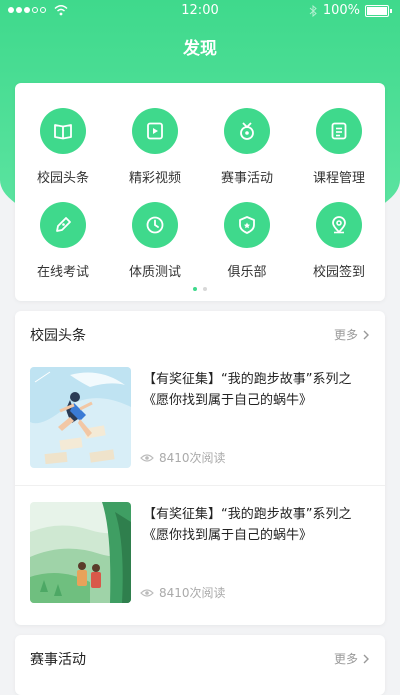 This screenshot has height=695, width=400. Describe the element at coordinates (63, 131) in the screenshot. I see `book-icon` at that location.